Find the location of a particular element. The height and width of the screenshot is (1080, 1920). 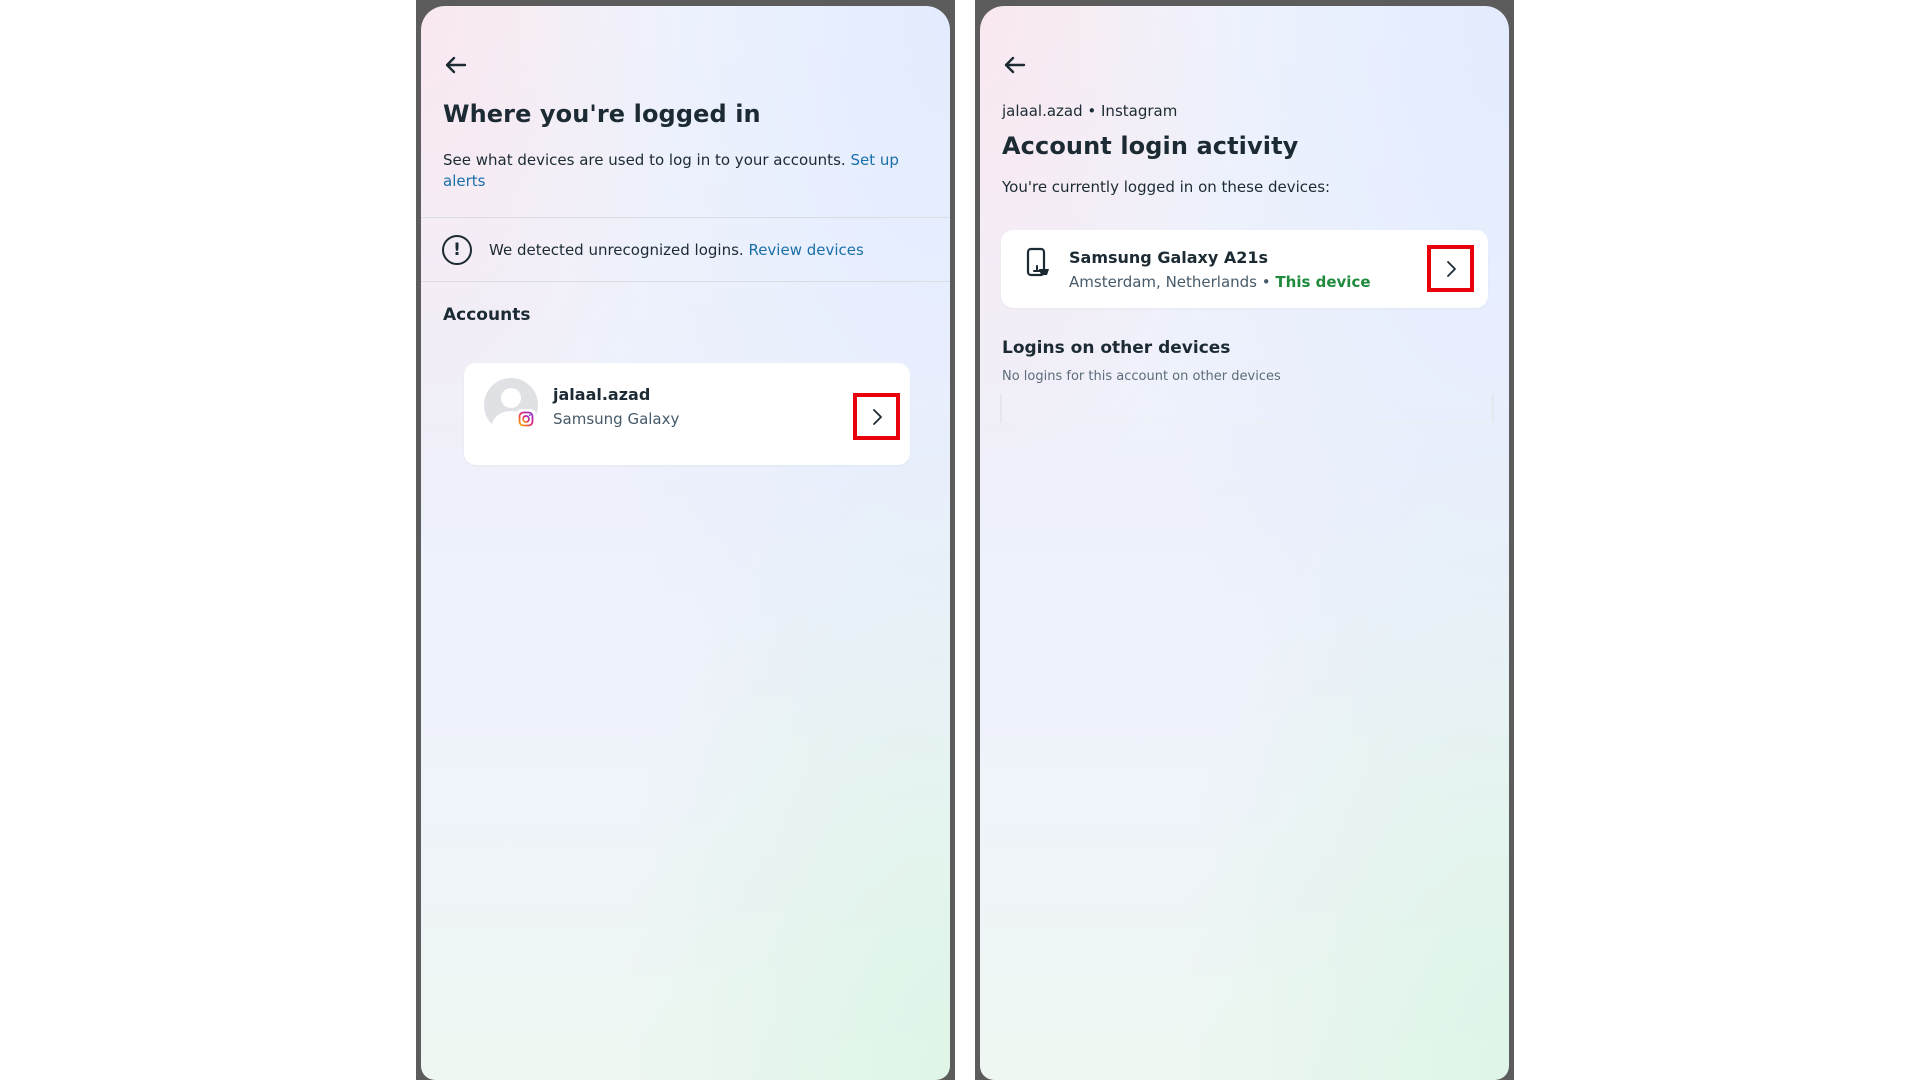

account-card: jalaal.azad Samsung Galaxy is located at coordinates (687, 414).